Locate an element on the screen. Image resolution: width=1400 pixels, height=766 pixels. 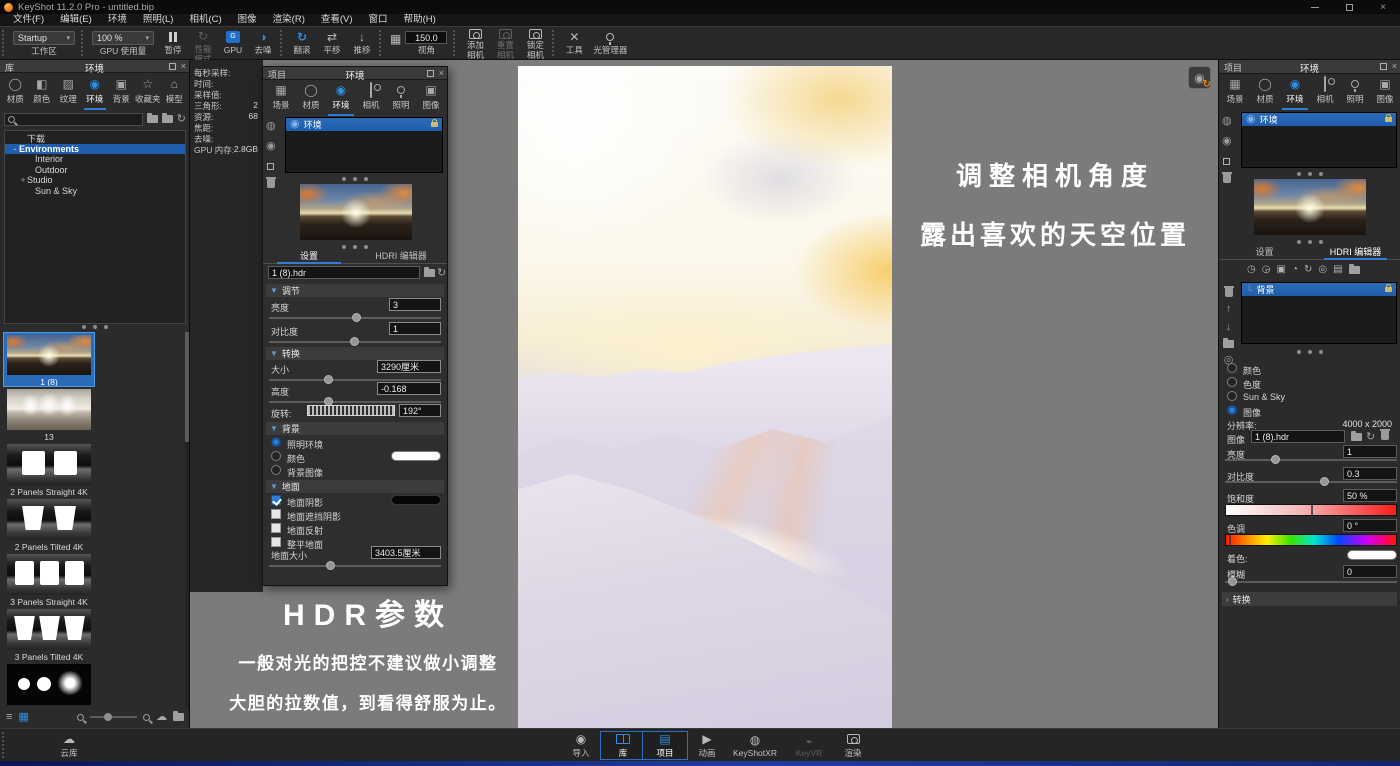
keyshotxr-button: ◍ KeyShotXR is located at coordinates (755, 745).